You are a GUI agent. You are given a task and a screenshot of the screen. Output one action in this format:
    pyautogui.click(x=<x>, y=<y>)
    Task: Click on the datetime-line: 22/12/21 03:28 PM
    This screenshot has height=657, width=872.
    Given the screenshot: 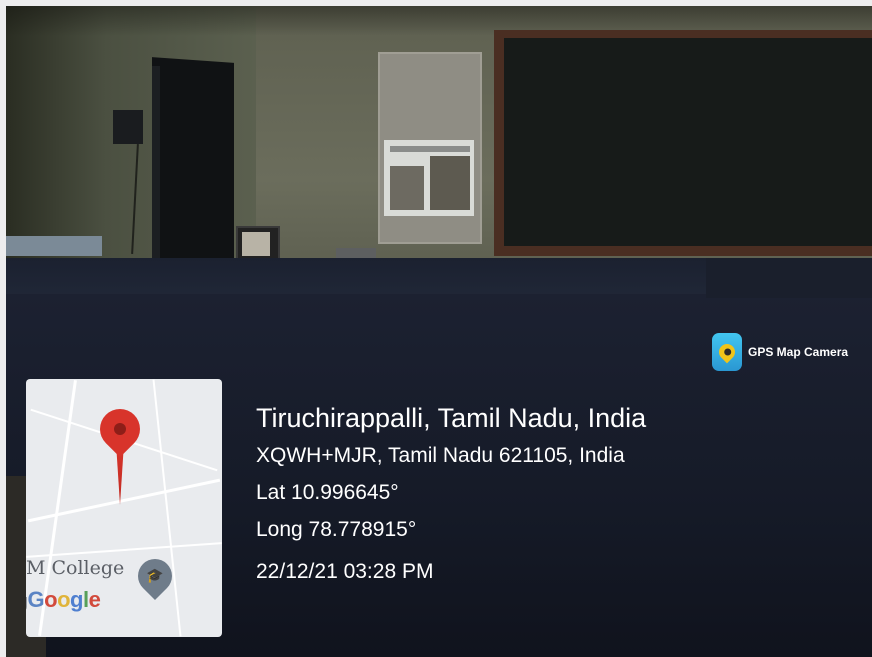 What is the action you would take?
    pyautogui.click(x=345, y=571)
    